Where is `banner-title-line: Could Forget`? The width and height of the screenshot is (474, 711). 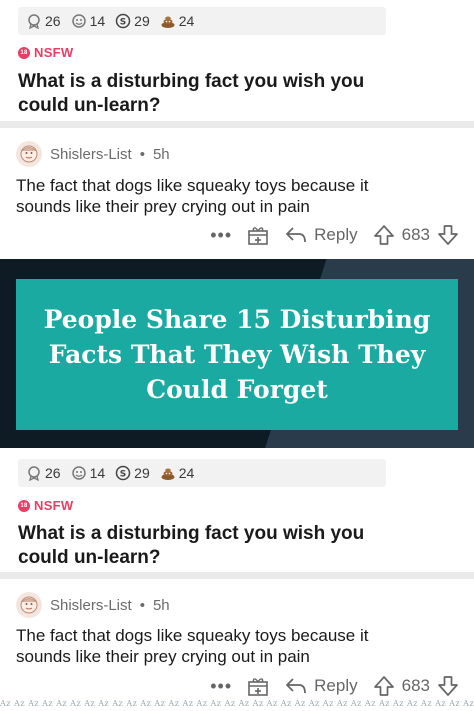 banner-title-line: Could Forget is located at coordinates (237, 389).